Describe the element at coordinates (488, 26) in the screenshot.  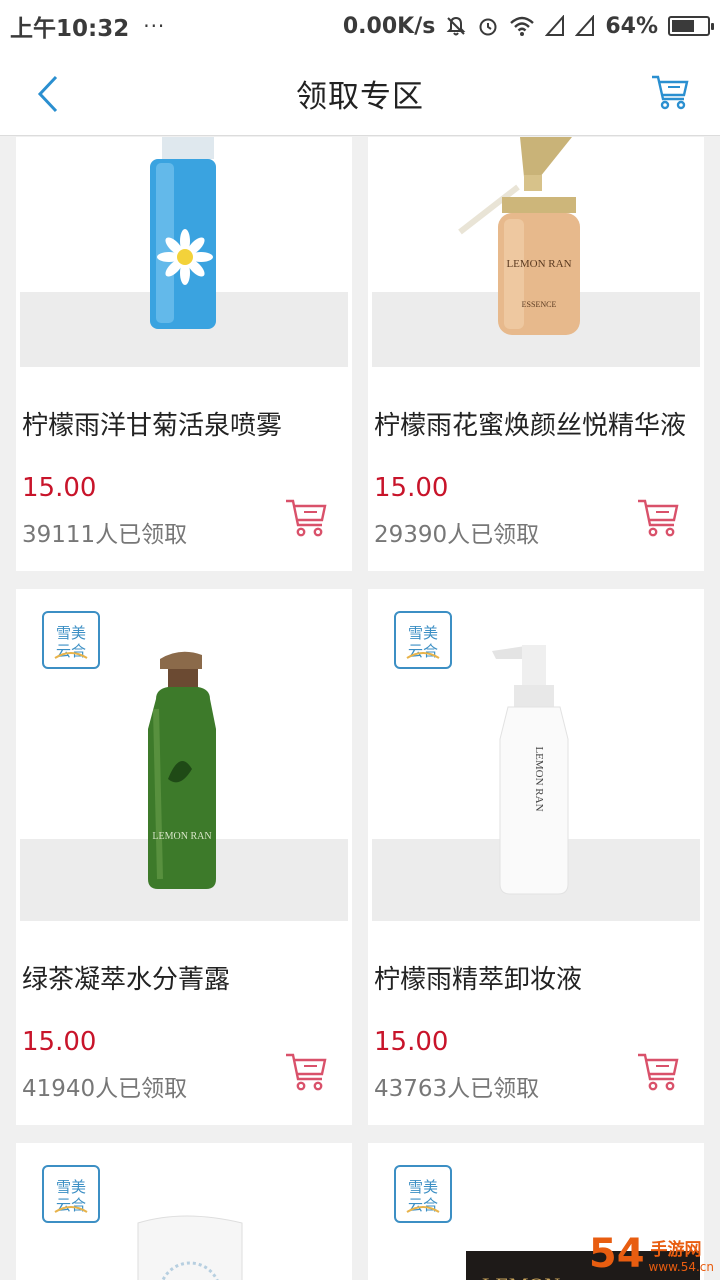
I see `alarm-icon` at that location.